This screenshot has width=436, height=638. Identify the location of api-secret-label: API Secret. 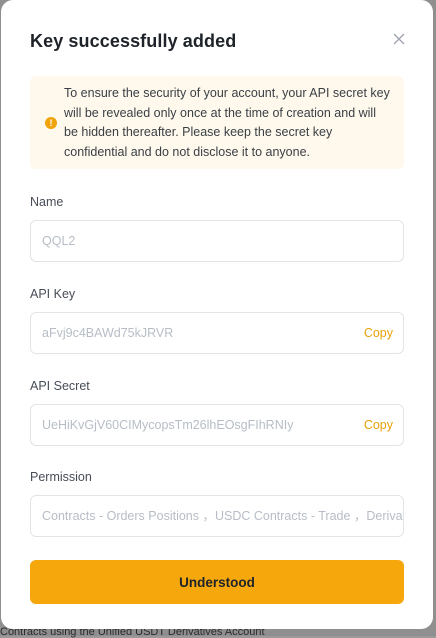
(60, 386).